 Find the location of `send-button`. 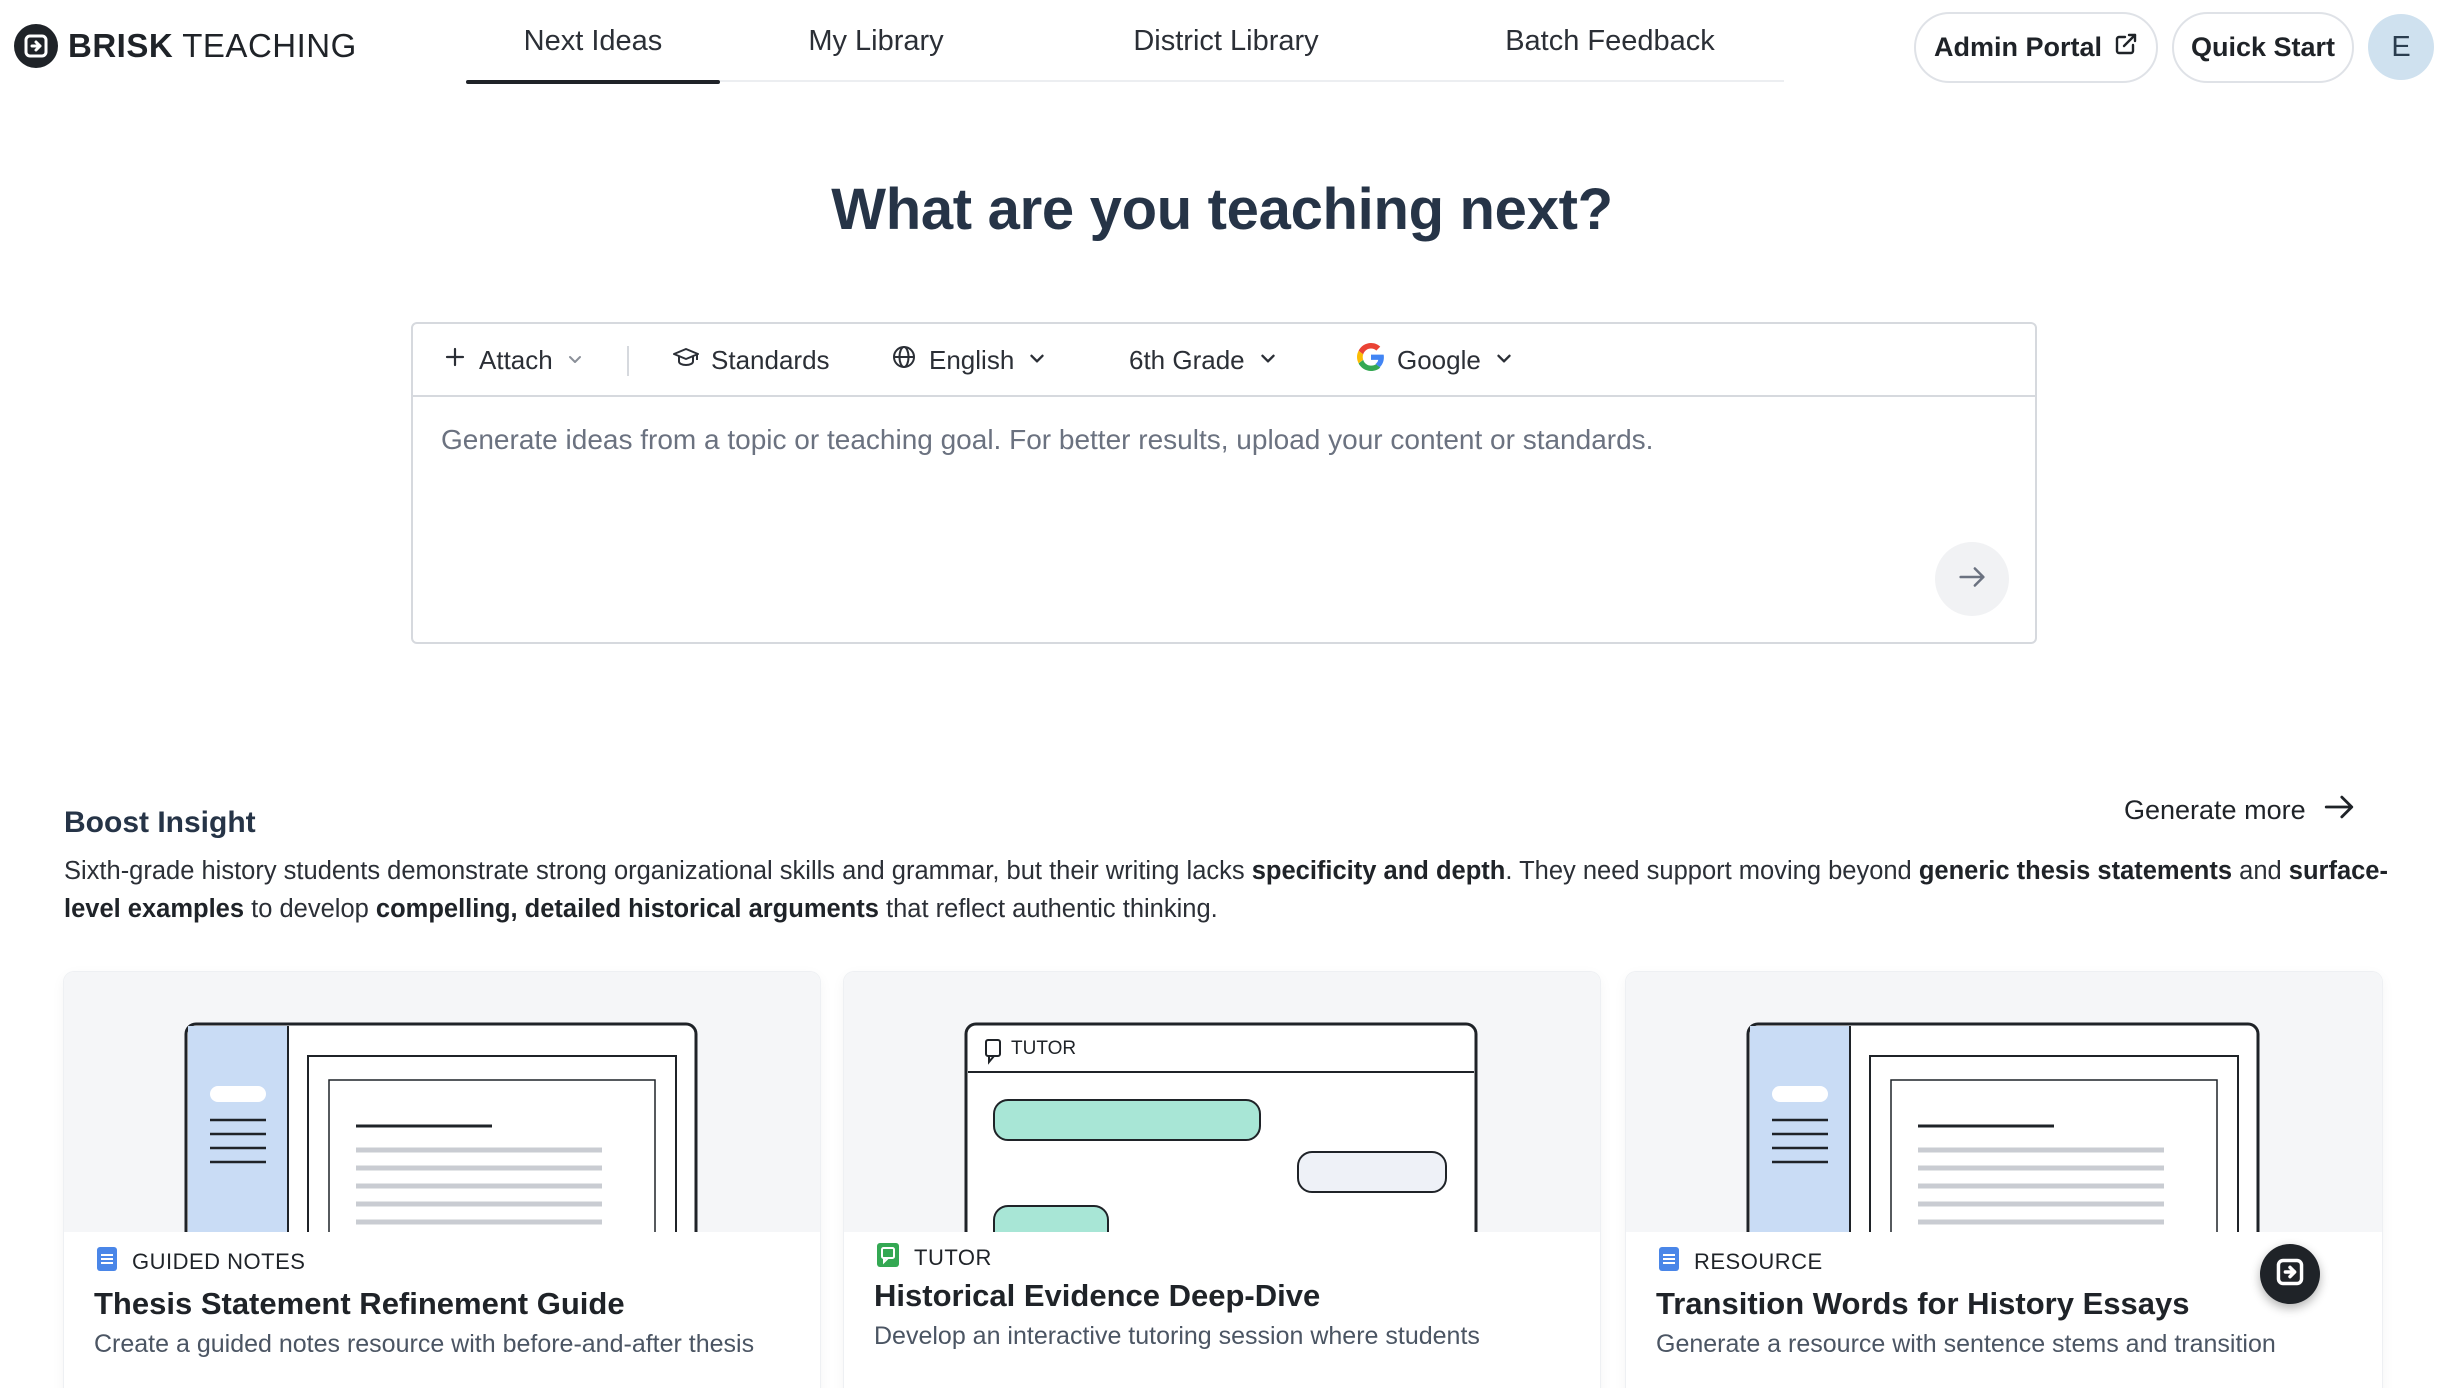

send-button is located at coordinates (1972, 579).